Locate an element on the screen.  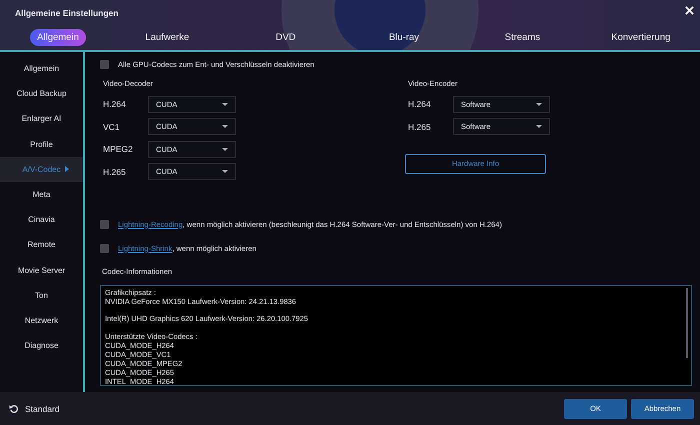
codec-label: MPEG2 is located at coordinates (118, 149).